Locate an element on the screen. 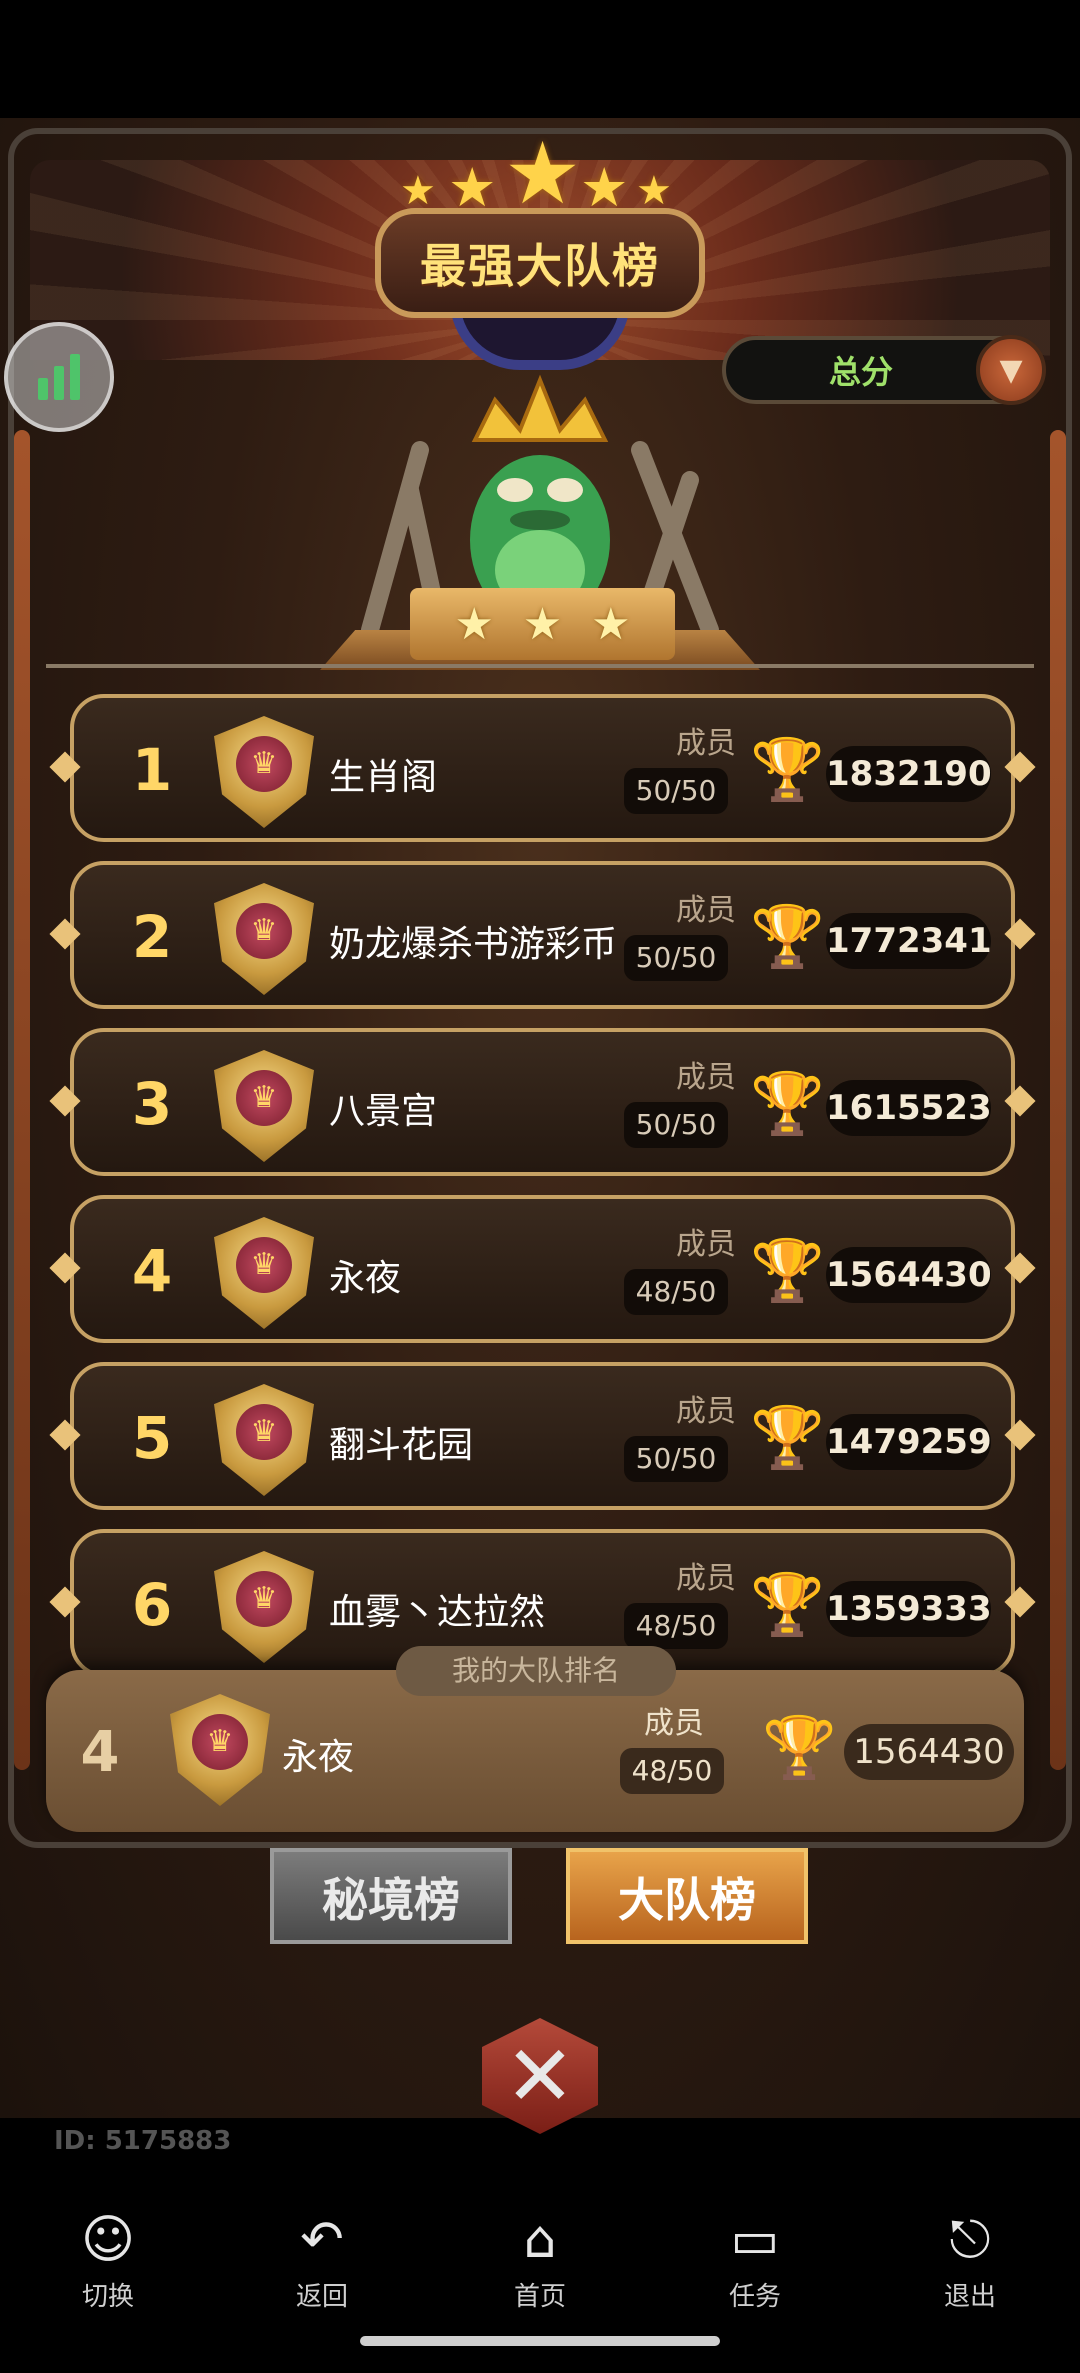 This screenshot has height=2373, width=1080. my-team-rank-tag: 我的大队排名 is located at coordinates (536, 1671).